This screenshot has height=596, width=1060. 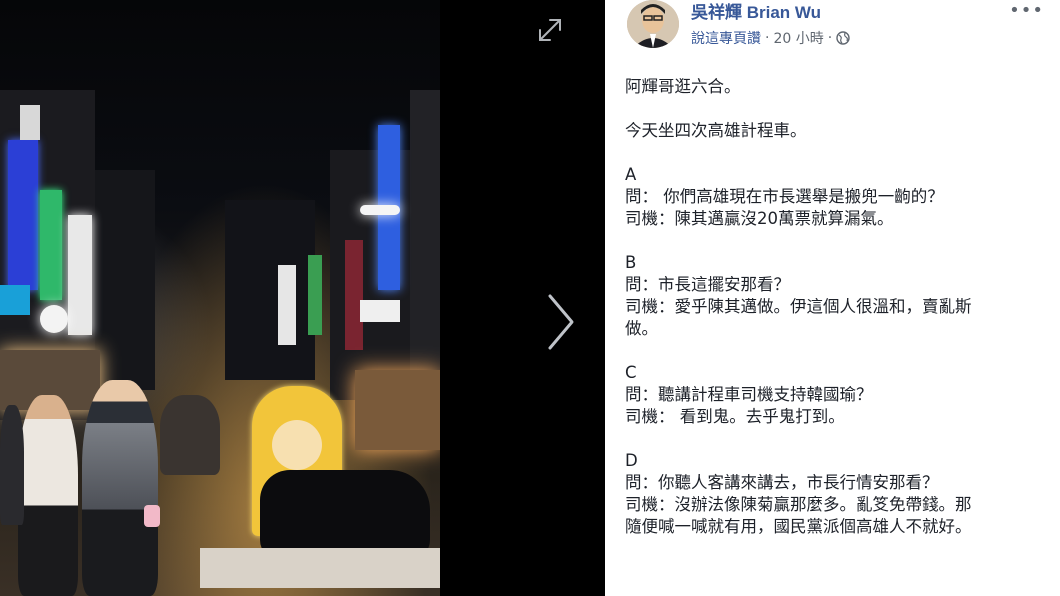 What do you see at coordinates (798, 38) in the screenshot?
I see `post-time: 20 小時` at bounding box center [798, 38].